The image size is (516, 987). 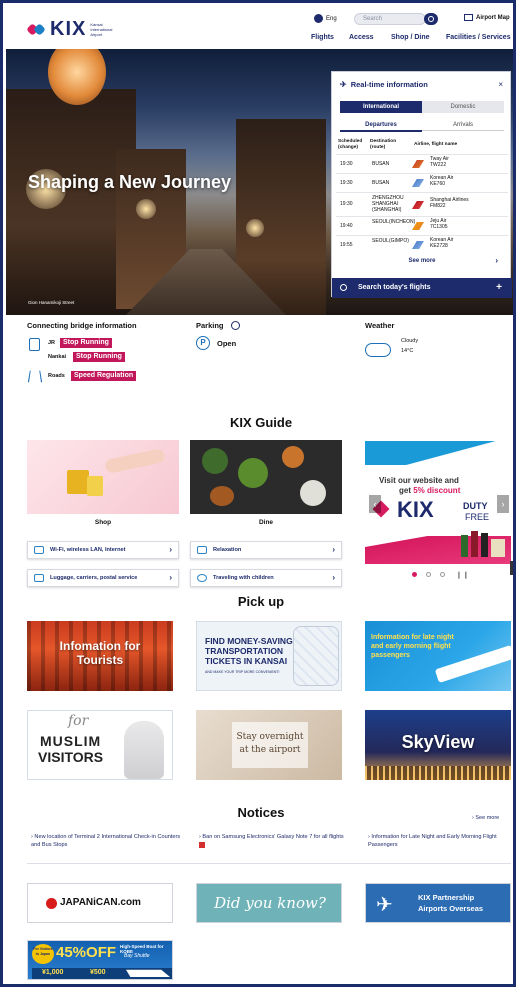 What do you see at coordinates (35, 376) in the screenshot?
I see `road-icon` at bounding box center [35, 376].